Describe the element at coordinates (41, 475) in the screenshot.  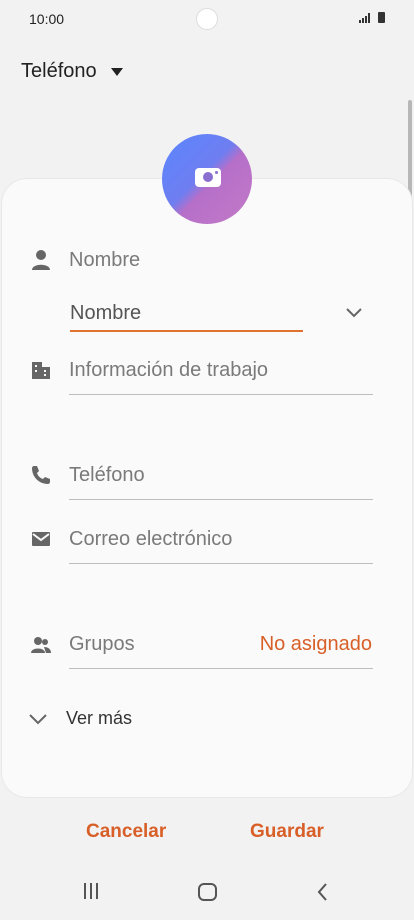
I see `phone-icon` at that location.